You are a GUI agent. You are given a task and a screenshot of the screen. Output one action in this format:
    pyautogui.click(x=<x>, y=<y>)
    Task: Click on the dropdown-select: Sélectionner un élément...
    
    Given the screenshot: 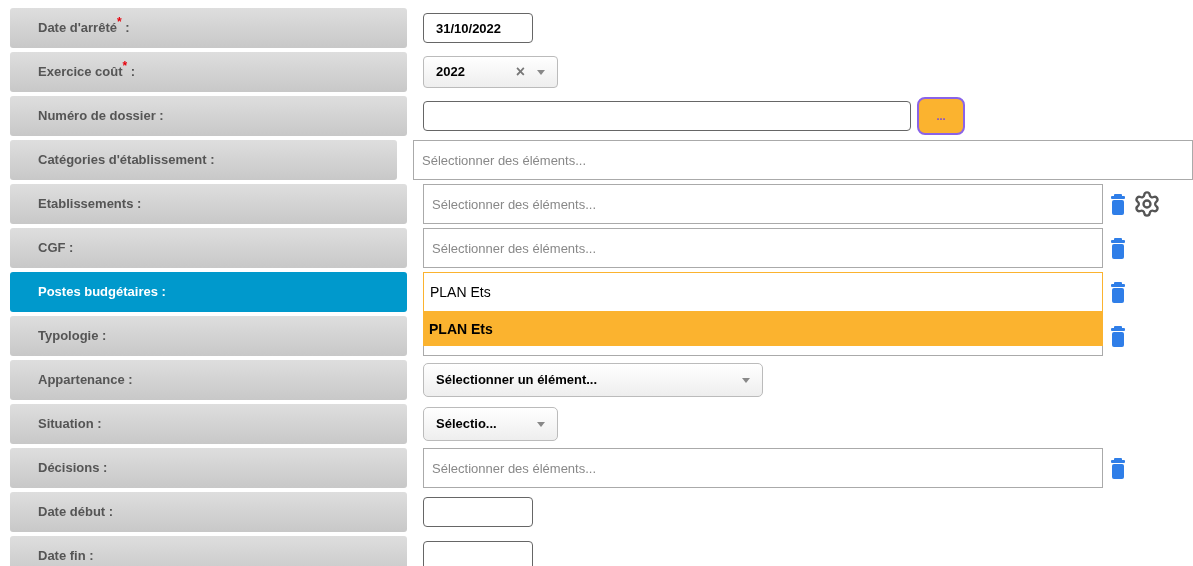 What is the action you would take?
    pyautogui.click(x=593, y=380)
    